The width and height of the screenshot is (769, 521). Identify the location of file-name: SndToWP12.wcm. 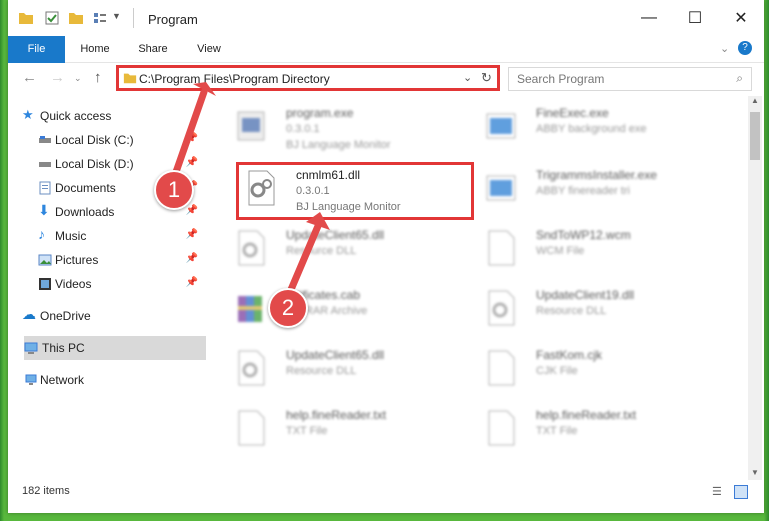
(583, 235).